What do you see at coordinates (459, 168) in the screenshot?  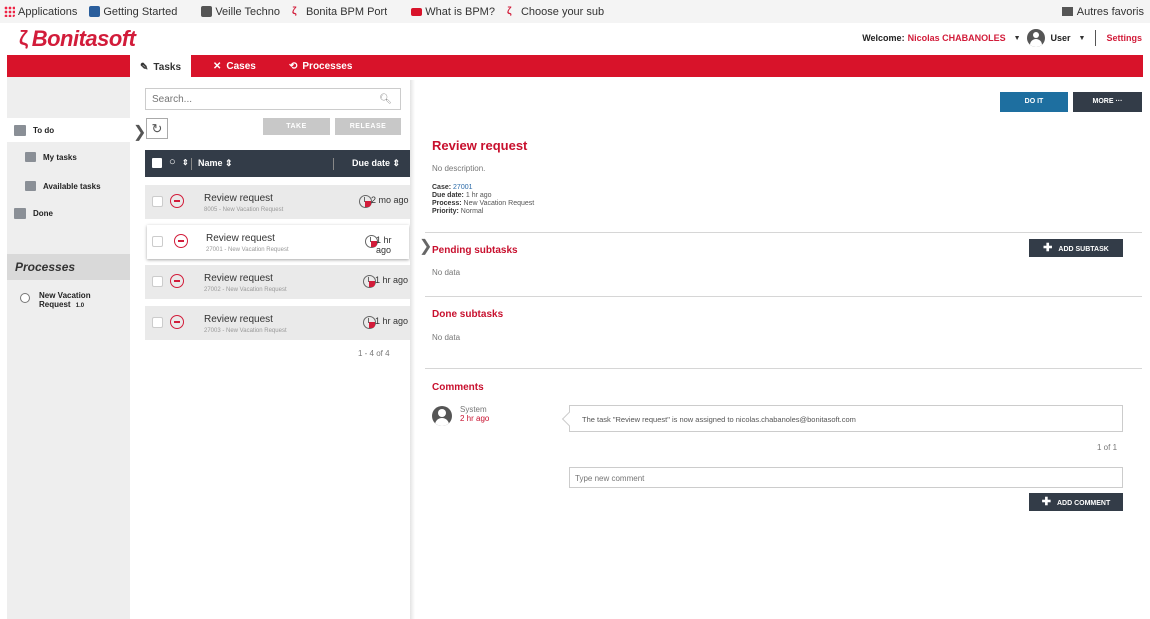 I see `task-description: No description.` at bounding box center [459, 168].